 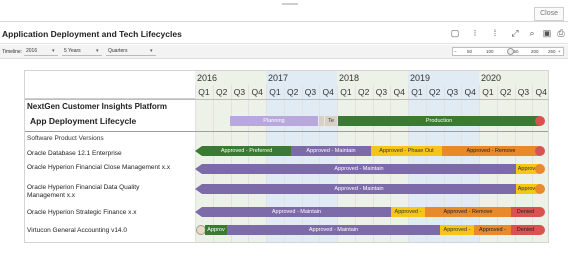 What do you see at coordinates (216, 230) in the screenshot?
I see `lifecycle-bar: Approv` at bounding box center [216, 230].